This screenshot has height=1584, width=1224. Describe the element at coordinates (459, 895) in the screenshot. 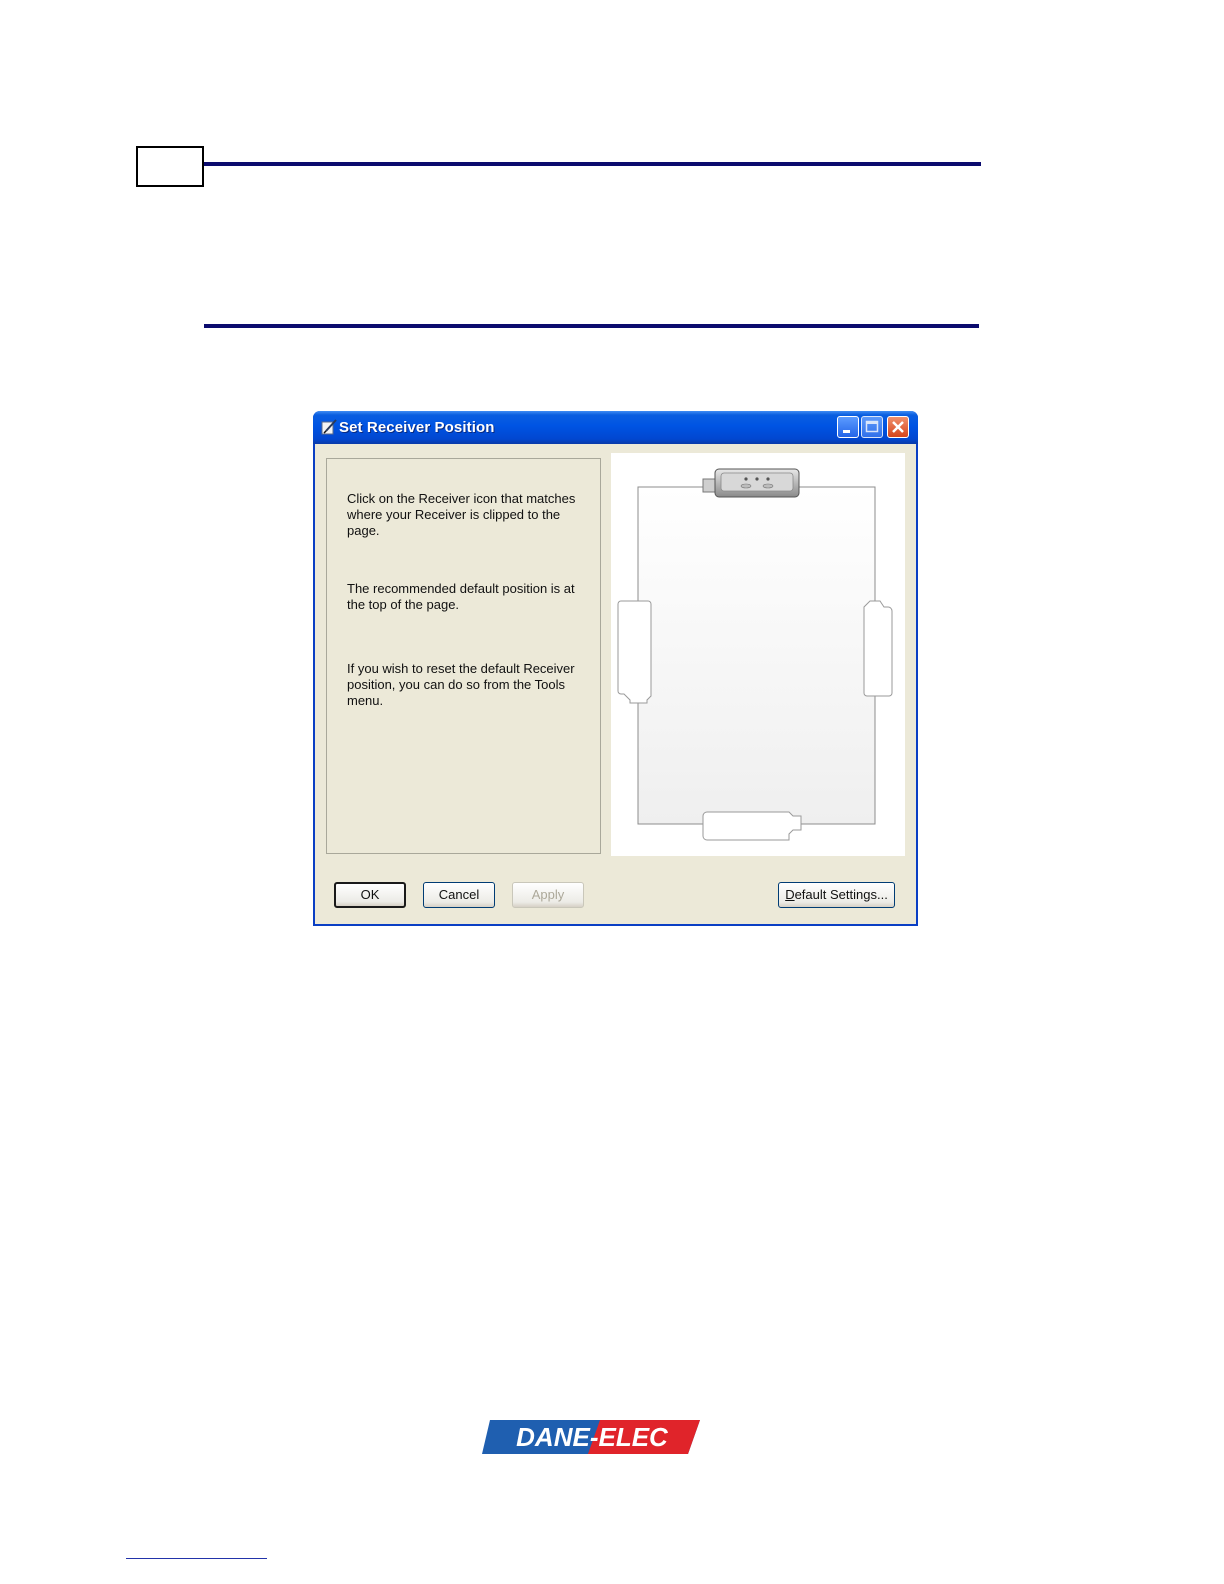

I see `cancel-button: Cancel` at that location.